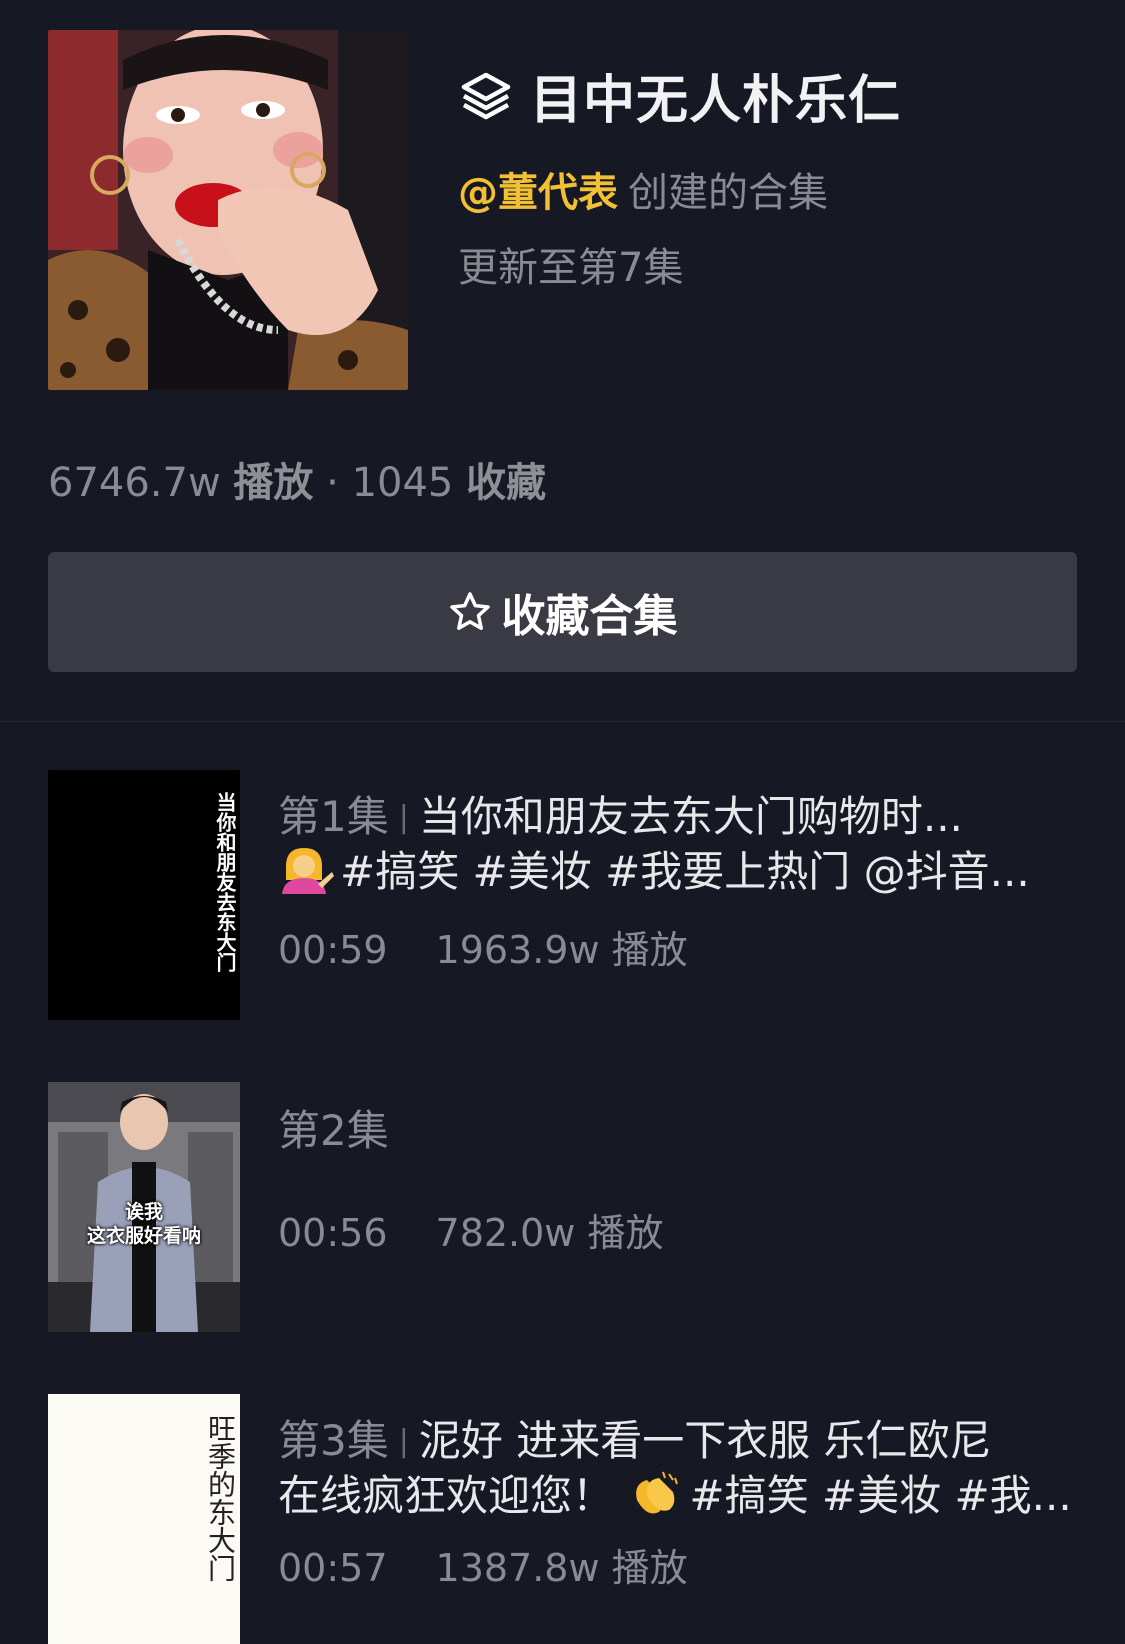  I want to click on favorites-count: 1045, so click(402, 483).